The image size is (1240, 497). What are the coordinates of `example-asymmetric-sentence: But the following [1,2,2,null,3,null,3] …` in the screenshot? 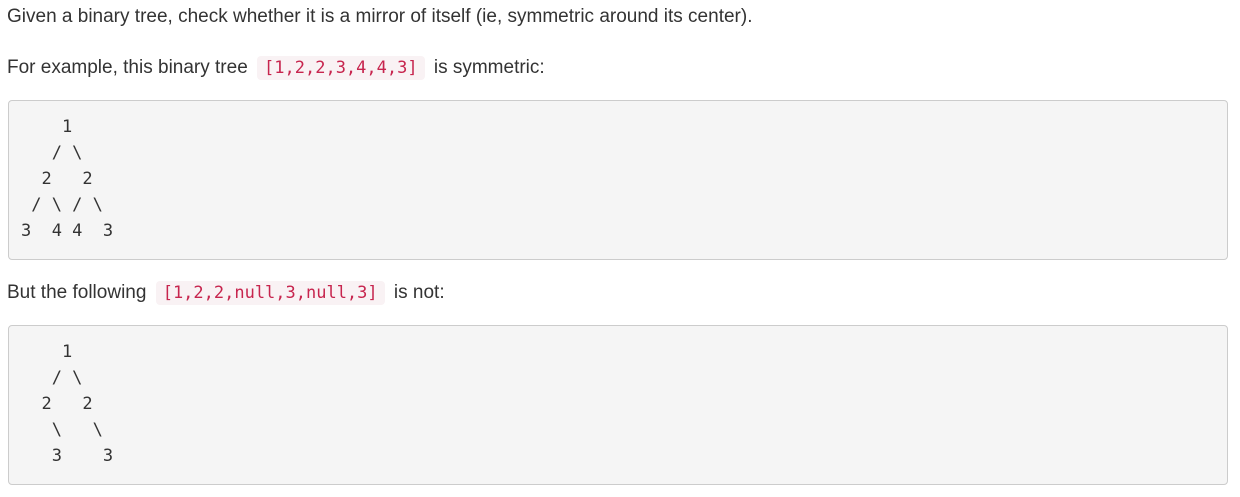 It's located at (226, 293).